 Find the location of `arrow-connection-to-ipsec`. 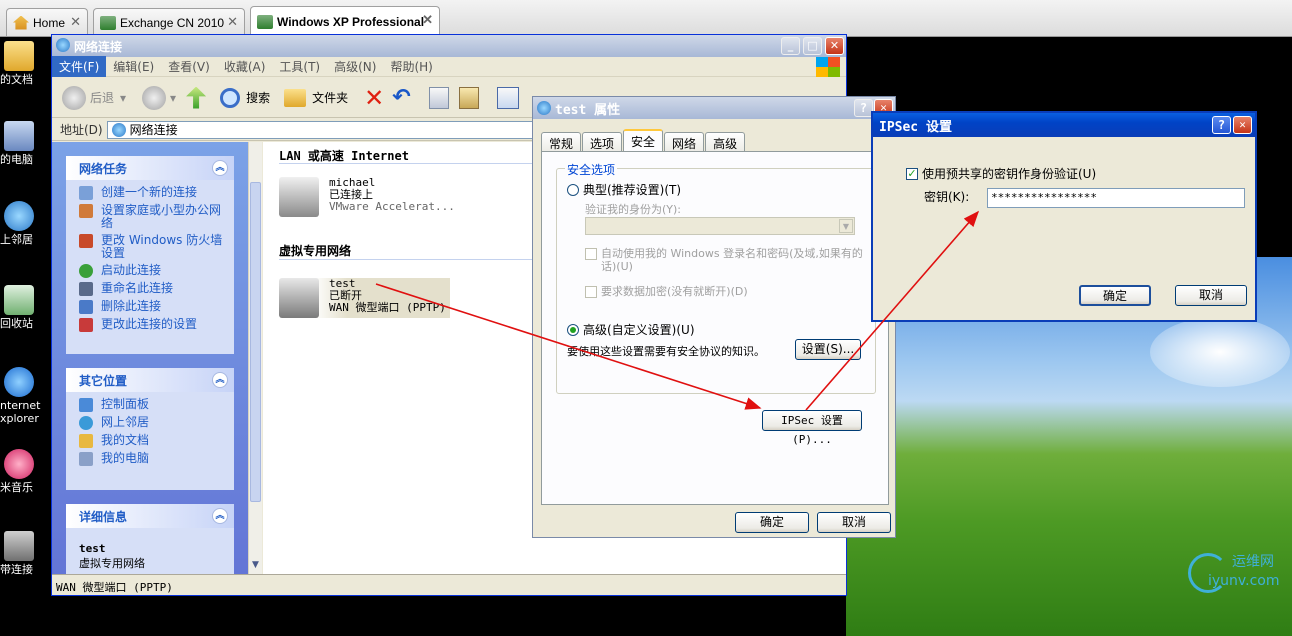

arrow-connection-to-ipsec is located at coordinates (568, 346).